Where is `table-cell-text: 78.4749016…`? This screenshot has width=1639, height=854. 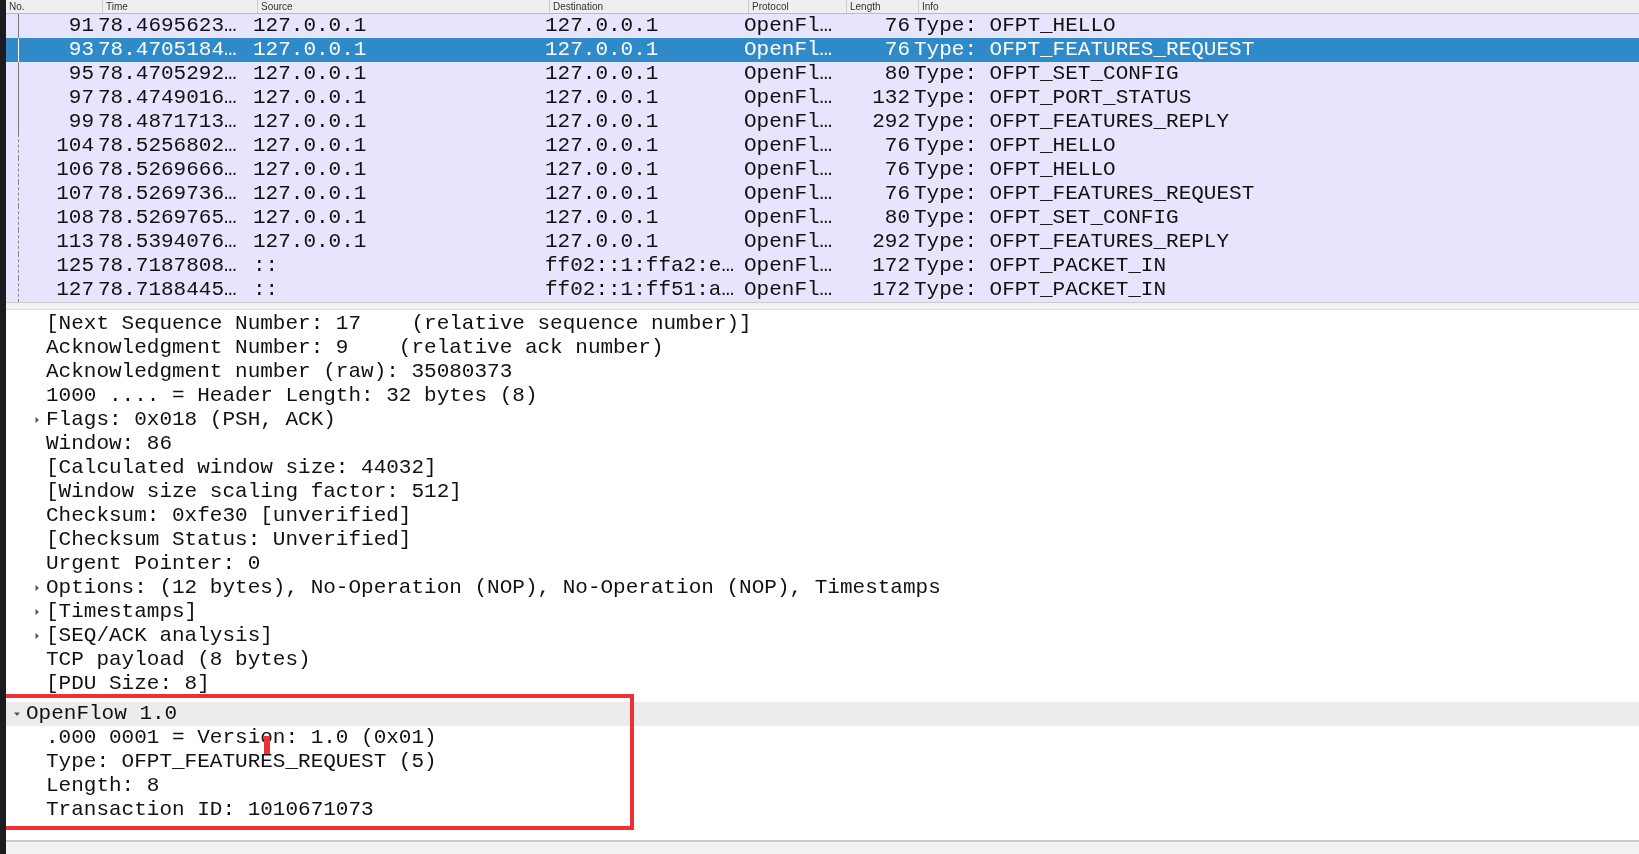
table-cell-text: 78.4749016… is located at coordinates (168, 98).